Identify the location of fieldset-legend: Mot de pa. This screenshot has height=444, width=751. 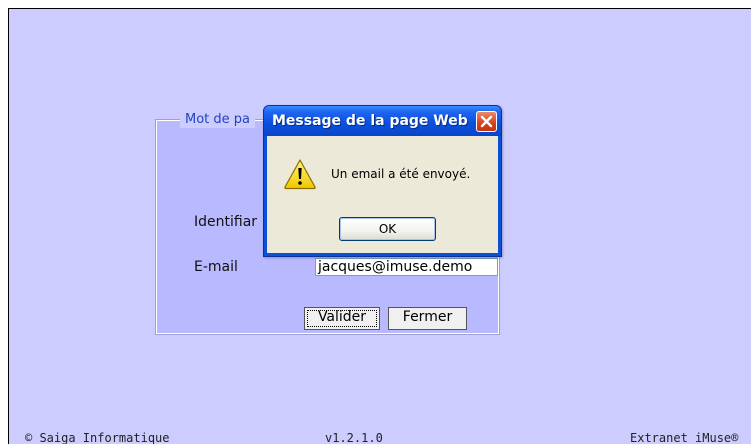
(217, 120).